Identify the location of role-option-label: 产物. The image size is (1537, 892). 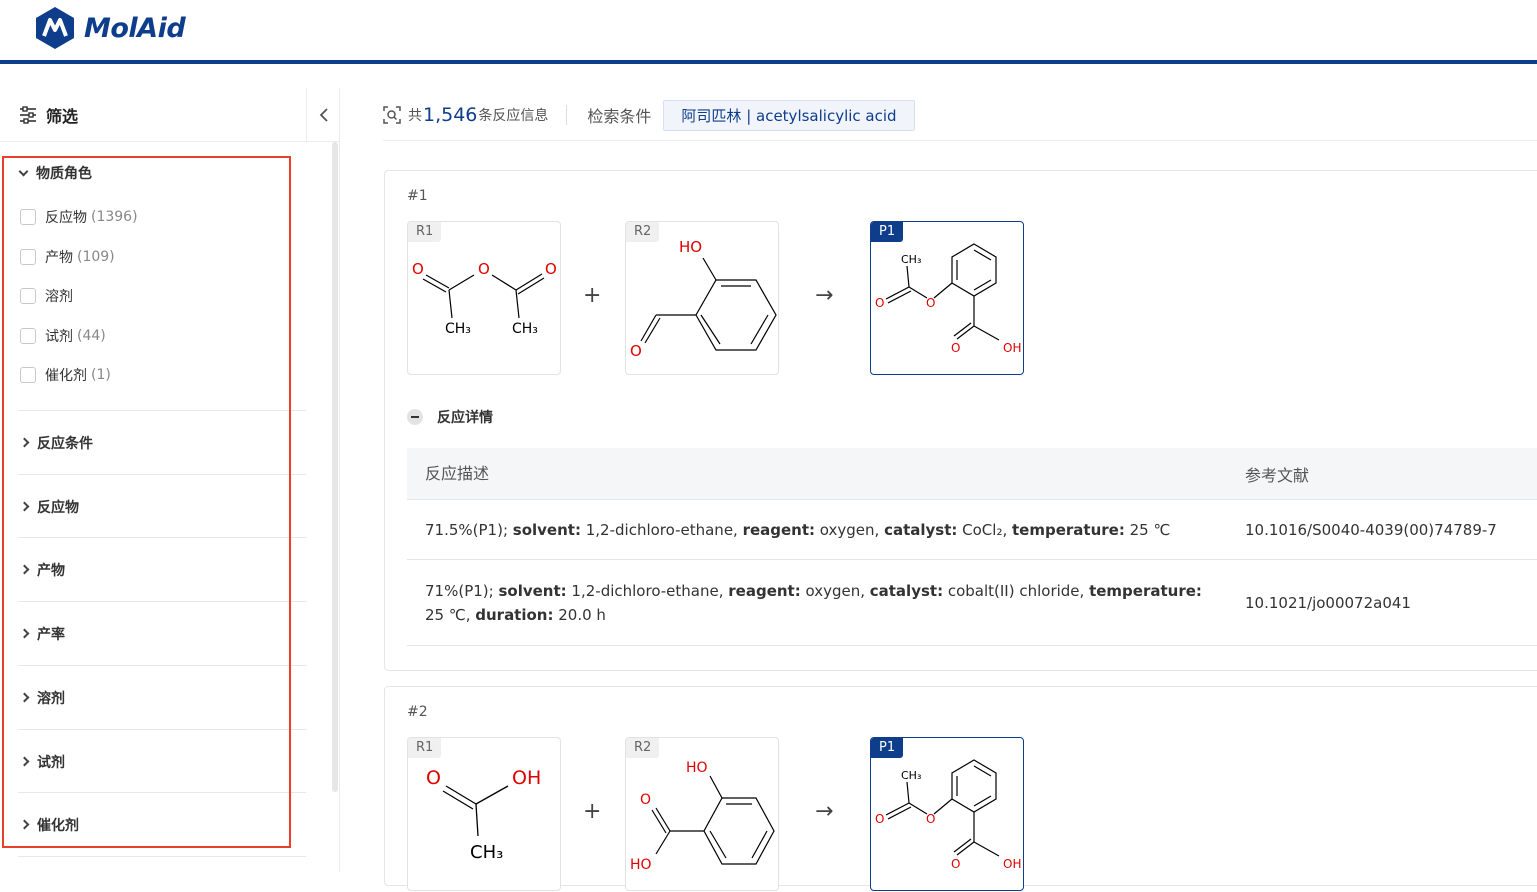
(59, 258).